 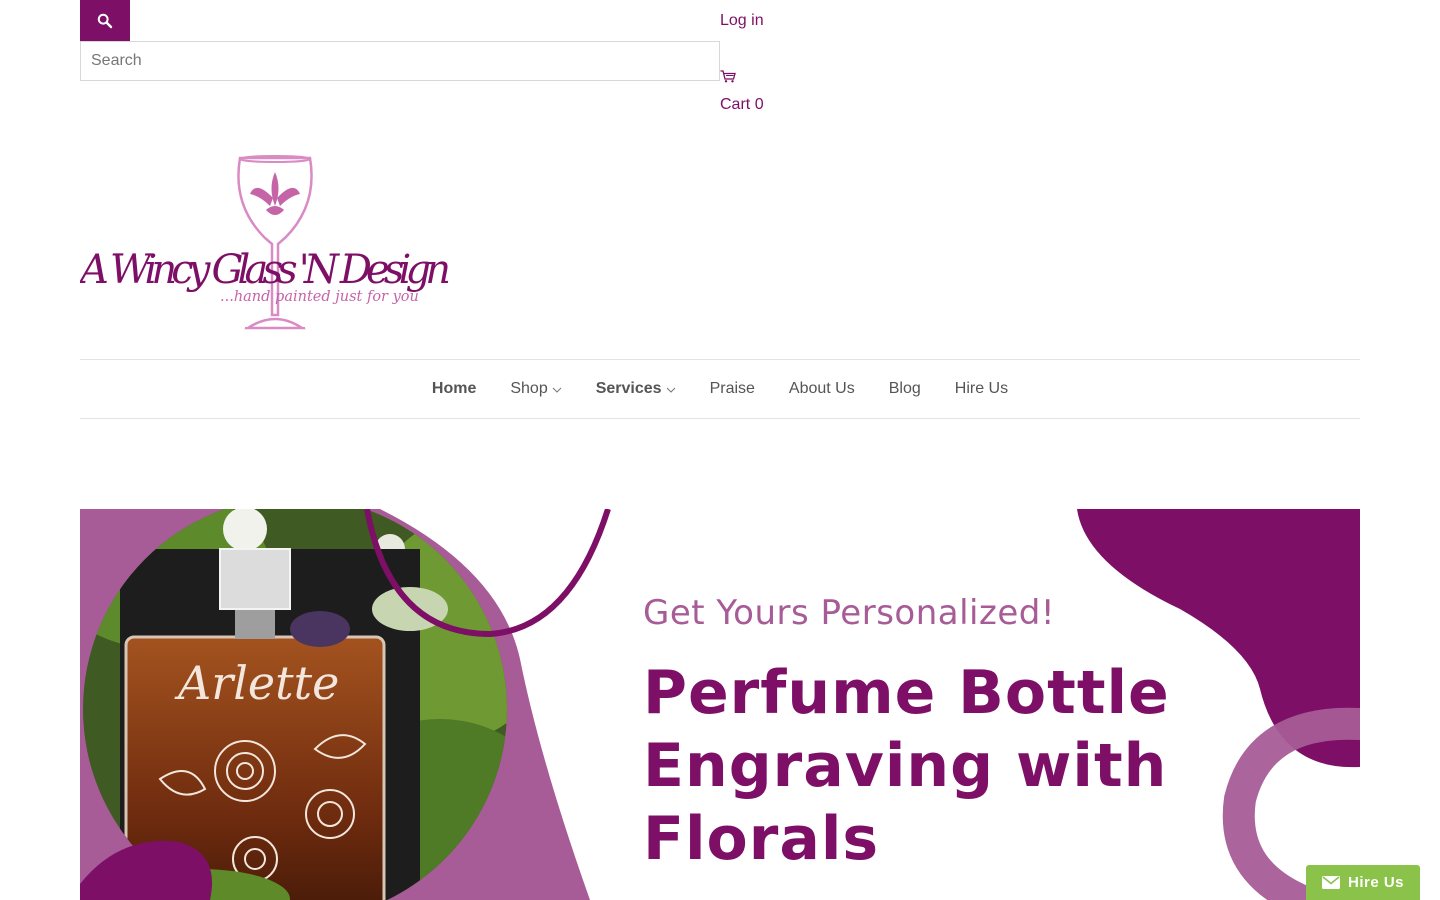 I want to click on login-link: Log in, so click(x=742, y=21).